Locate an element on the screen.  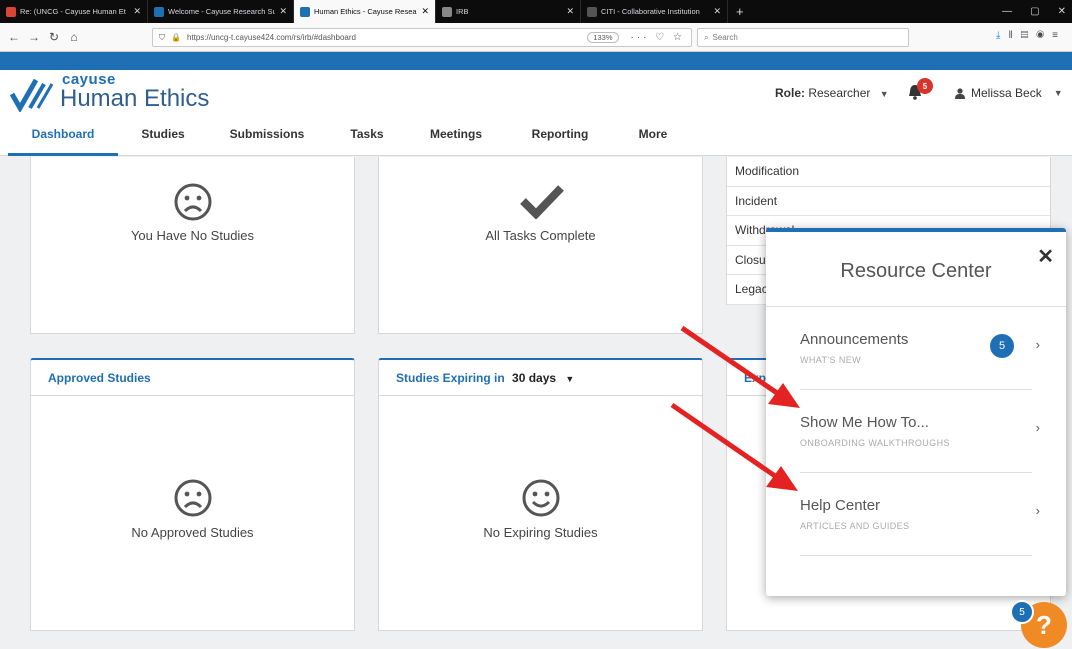
lock-icon: 🔒 is located at coordinates (176, 37).